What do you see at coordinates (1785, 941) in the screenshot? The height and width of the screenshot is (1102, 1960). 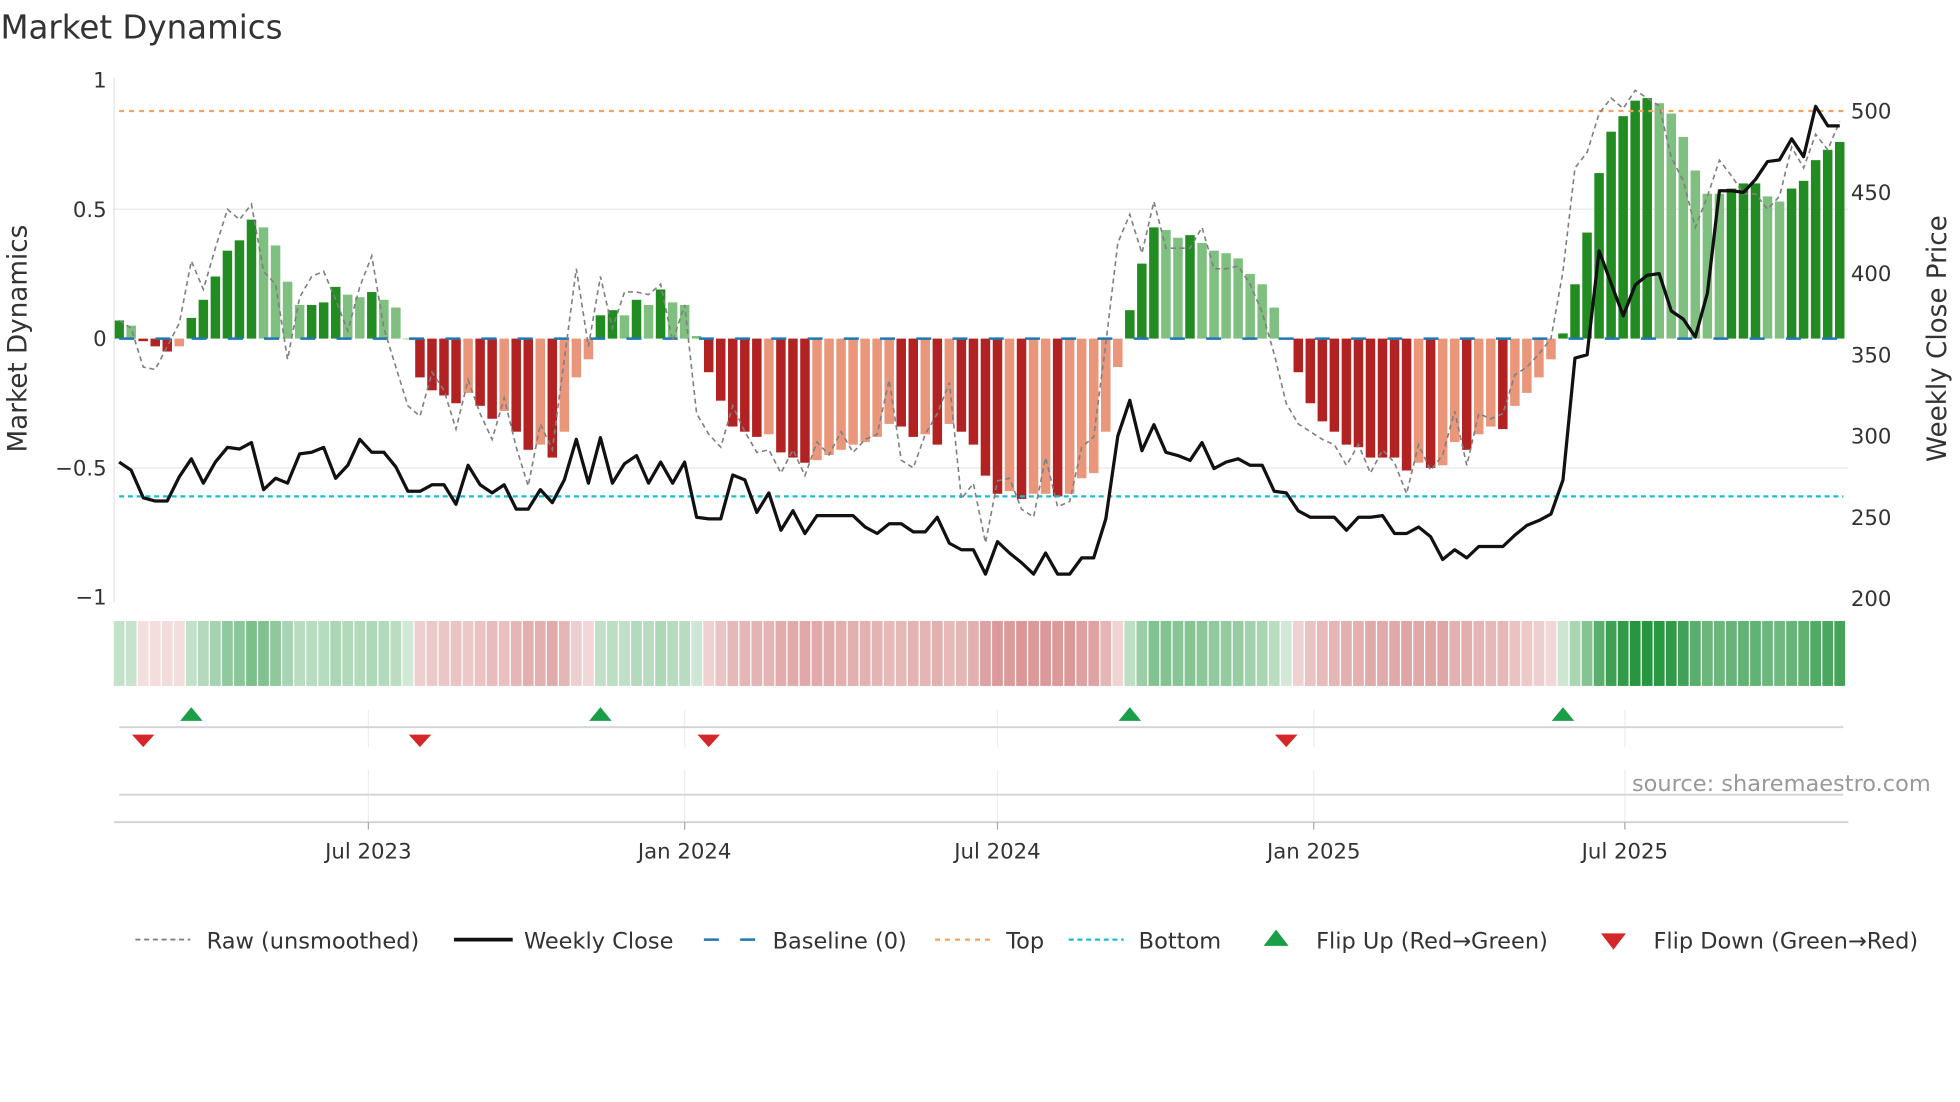 I see `legend-label: Flip Down (Green→Red)` at bounding box center [1785, 941].